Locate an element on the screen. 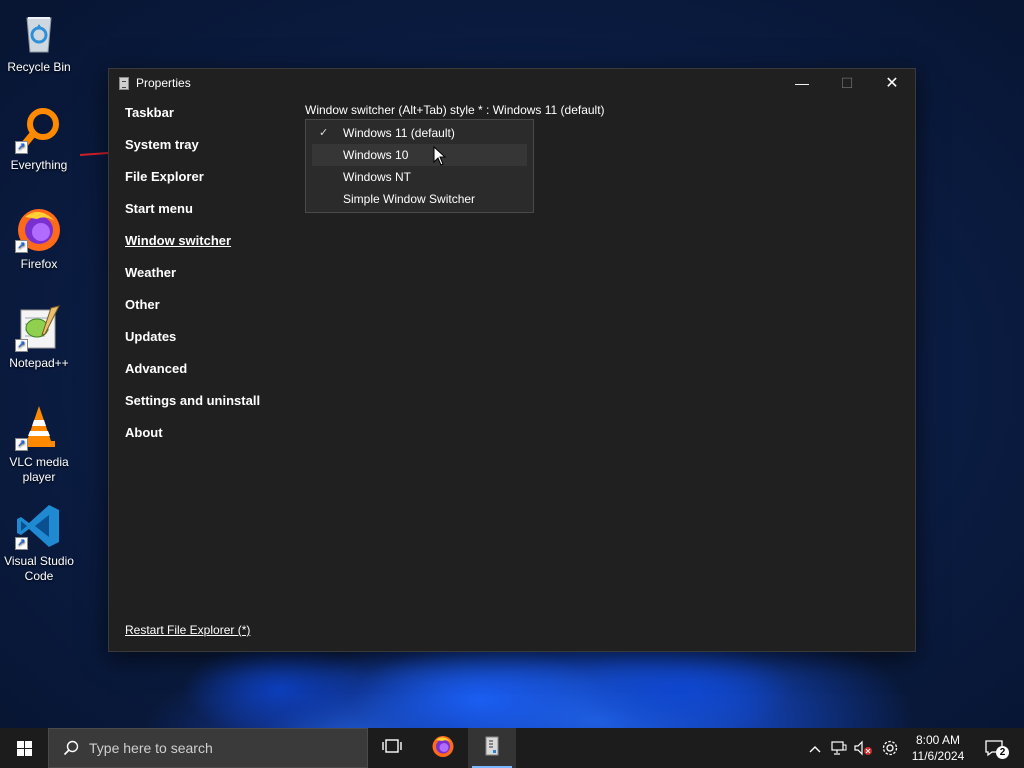  option-simple-window-switcher: Simple Window Switcher is located at coordinates (419, 199).